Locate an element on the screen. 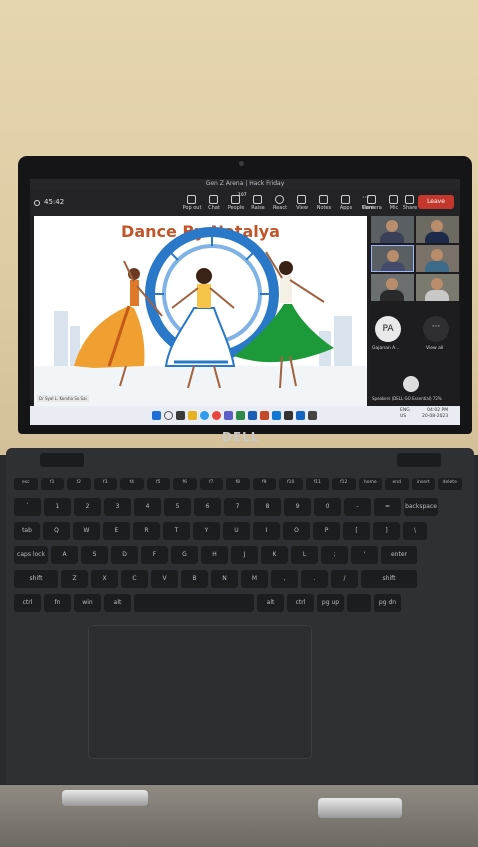  camera-button: Camera is located at coordinates (372, 202).